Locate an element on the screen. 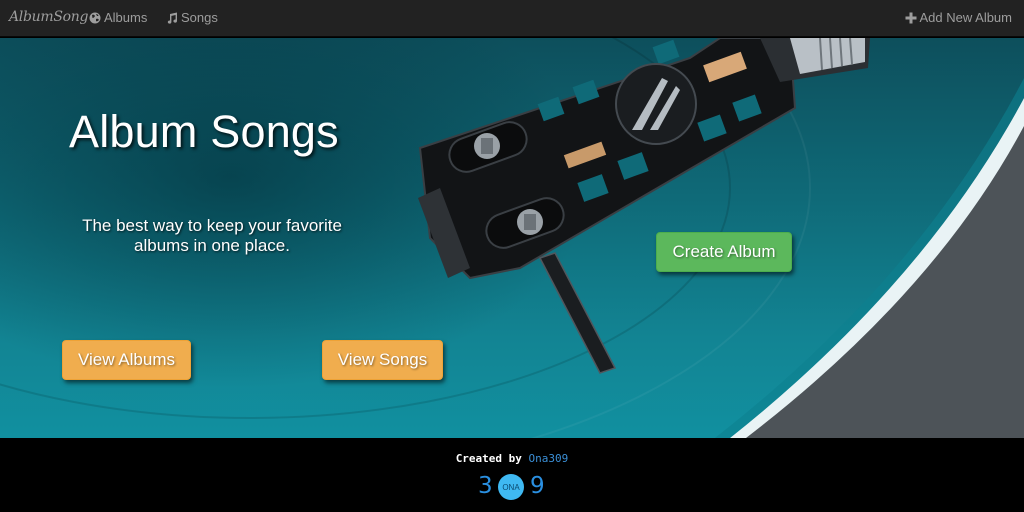 Image resolution: width=1024 pixels, height=512 pixels. nav-songs-link: Songs is located at coordinates (192, 17).